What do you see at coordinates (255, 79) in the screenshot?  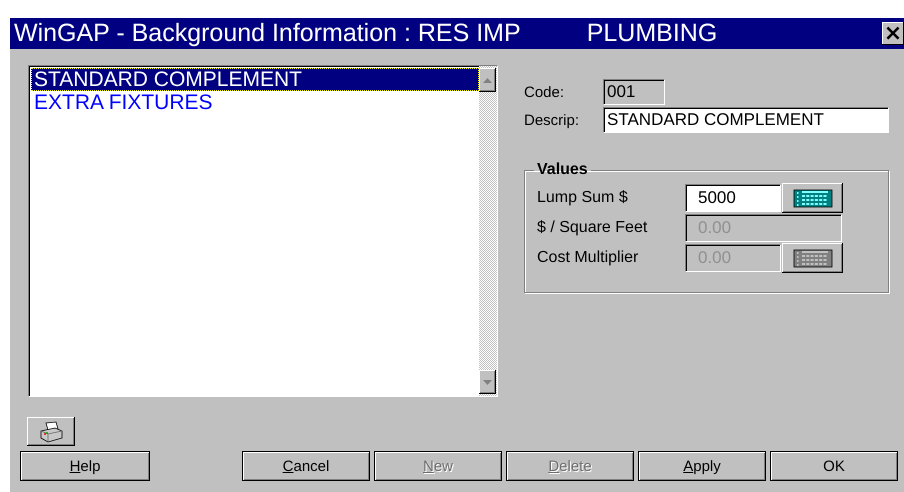 I see `list-item: STANDARD COMPLEMENT` at bounding box center [255, 79].